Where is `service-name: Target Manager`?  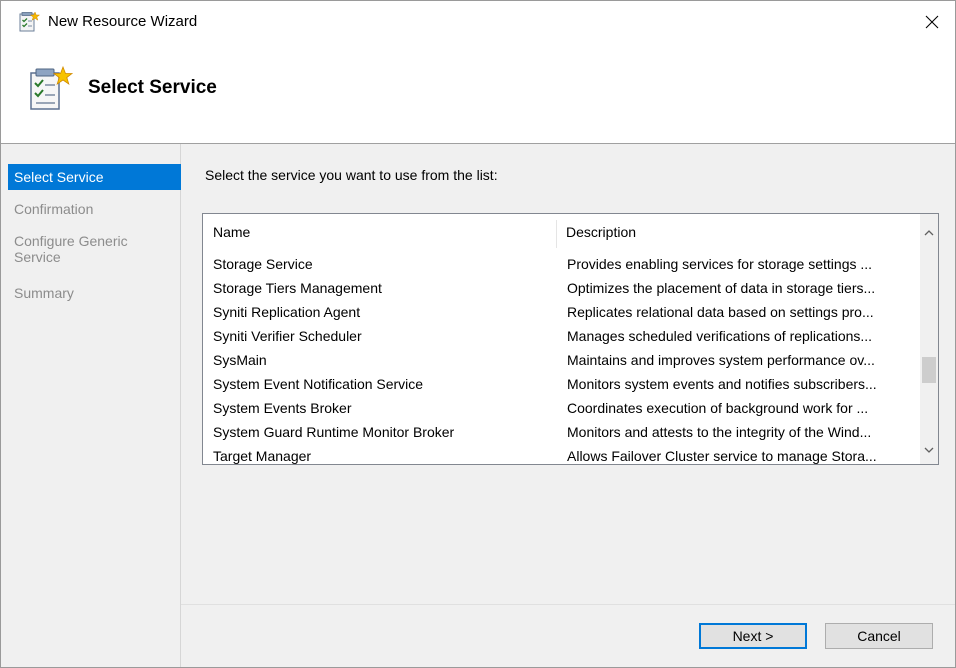 service-name: Target Manager is located at coordinates (262, 456).